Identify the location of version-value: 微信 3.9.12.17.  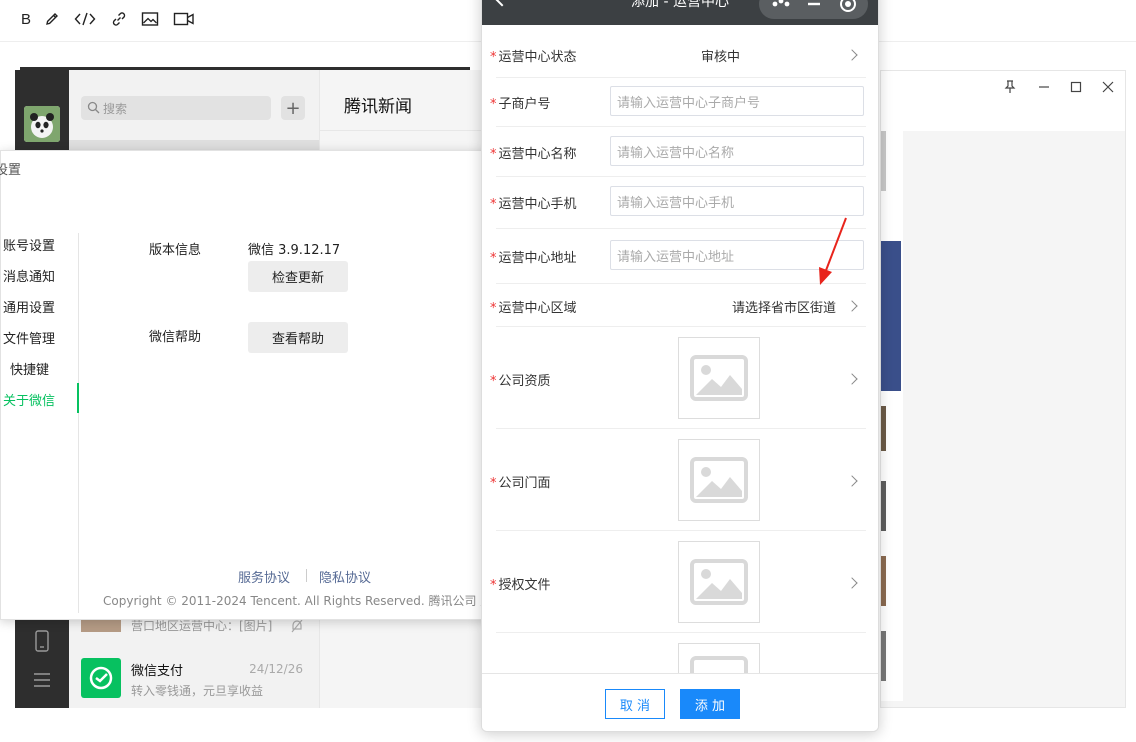
(294, 250).